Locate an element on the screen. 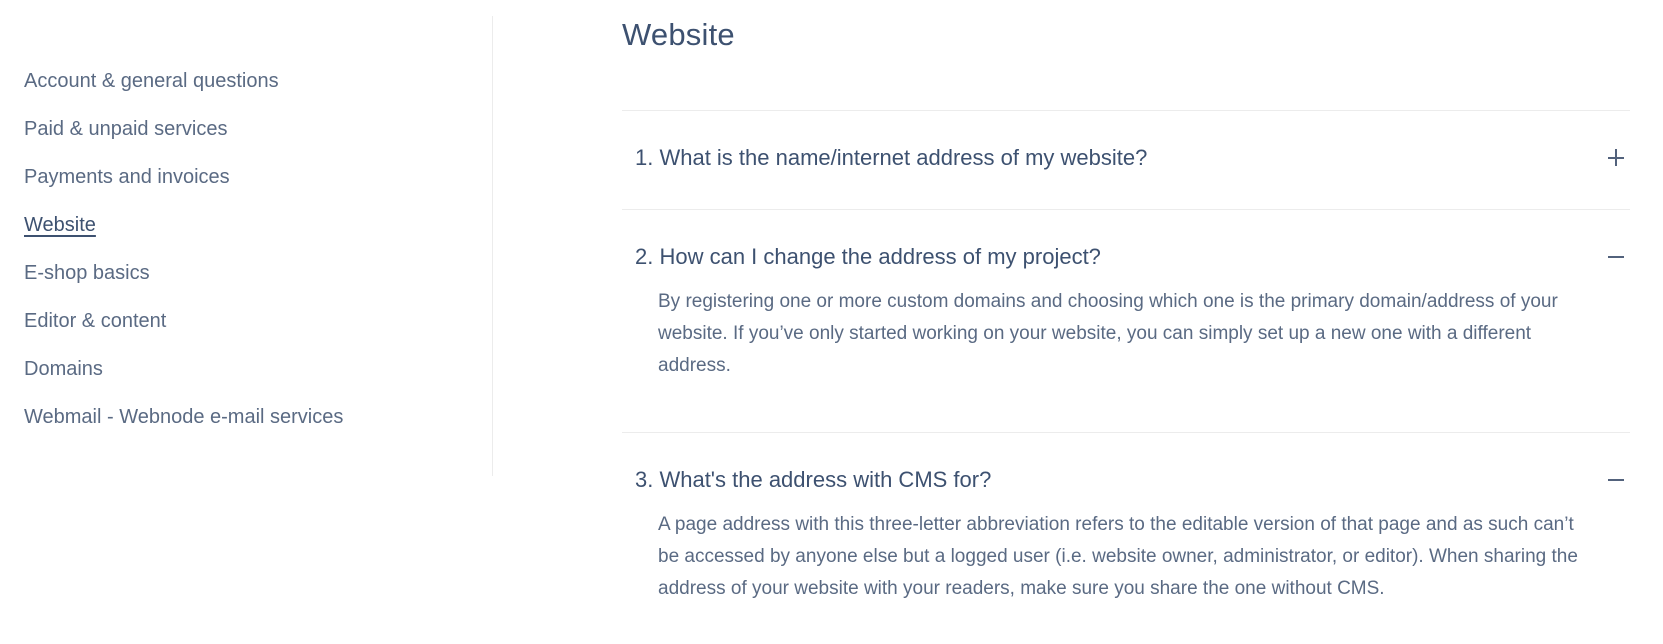  faq-question-3: 3. What's the address with CMS for? is located at coordinates (1130, 480).